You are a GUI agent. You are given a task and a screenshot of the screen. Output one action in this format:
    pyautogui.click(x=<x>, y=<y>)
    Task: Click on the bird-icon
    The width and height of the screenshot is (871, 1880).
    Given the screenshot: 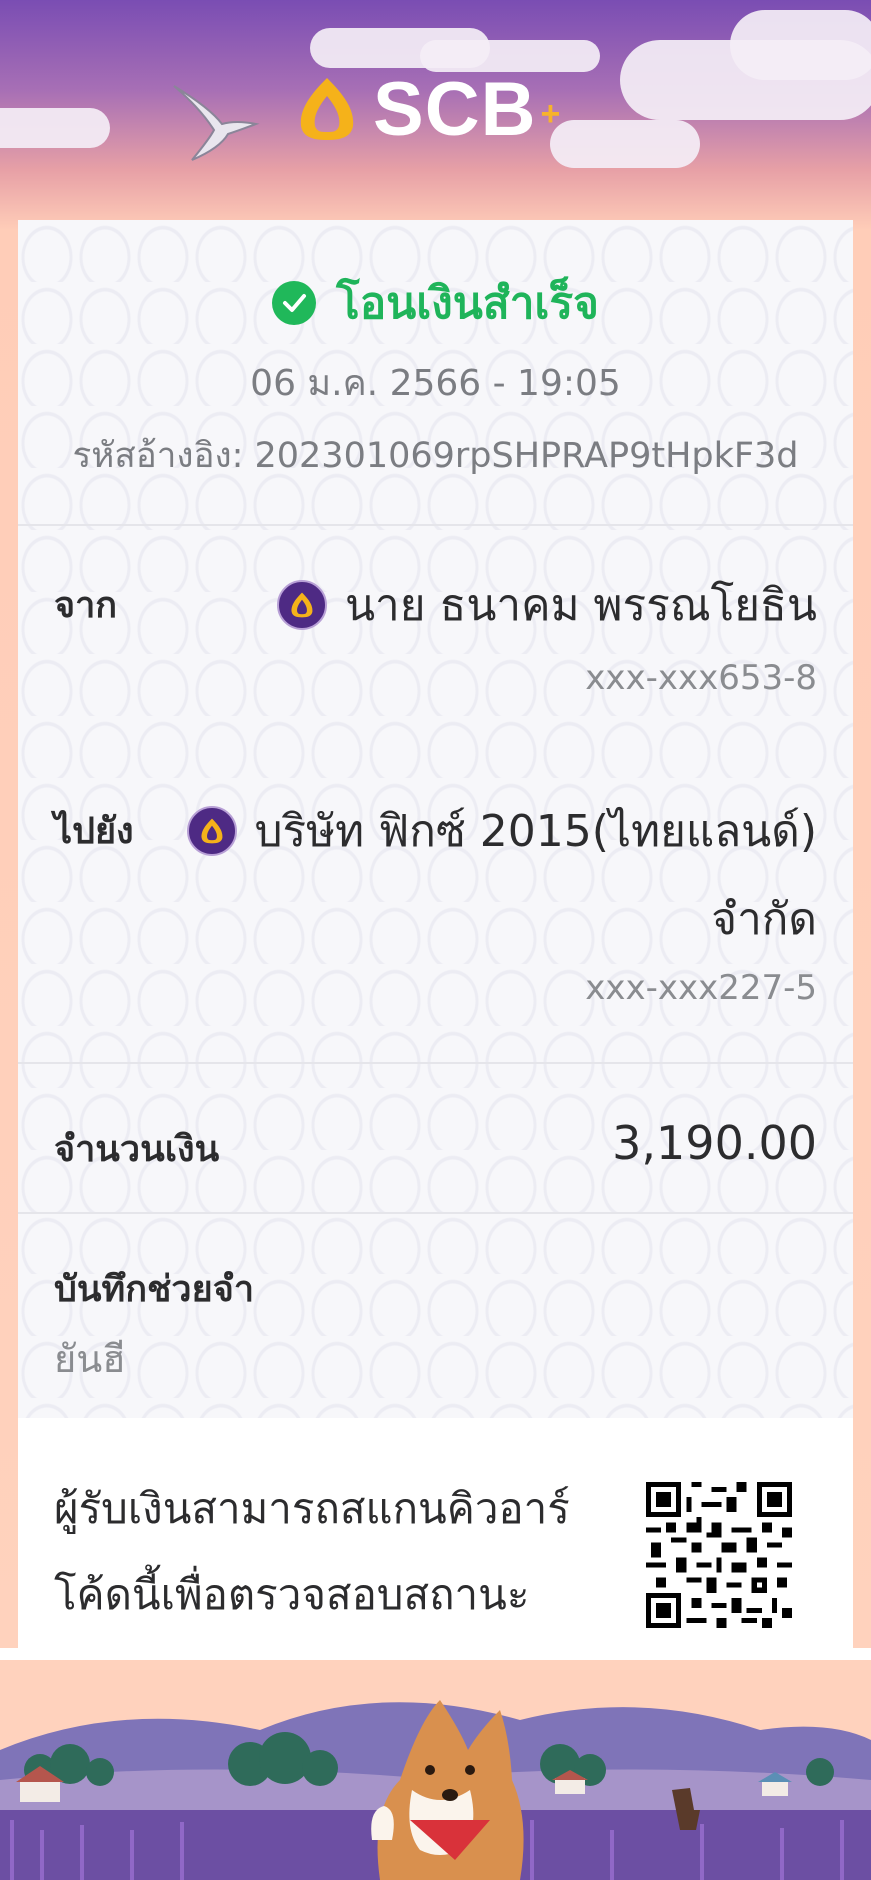 What is the action you would take?
    pyautogui.click(x=216, y=123)
    